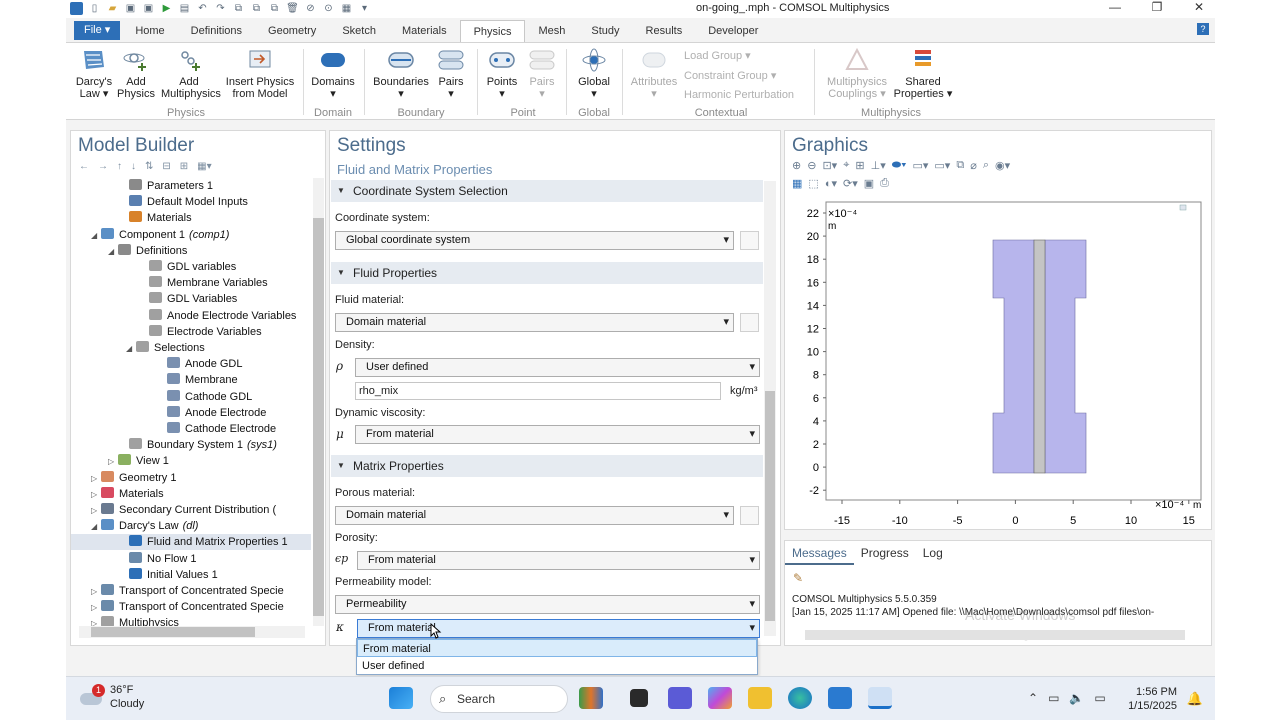 This screenshot has width=1280, height=720. I want to click on tree-item: ▷ Transport of Concentrated Specie, so click(177, 591).